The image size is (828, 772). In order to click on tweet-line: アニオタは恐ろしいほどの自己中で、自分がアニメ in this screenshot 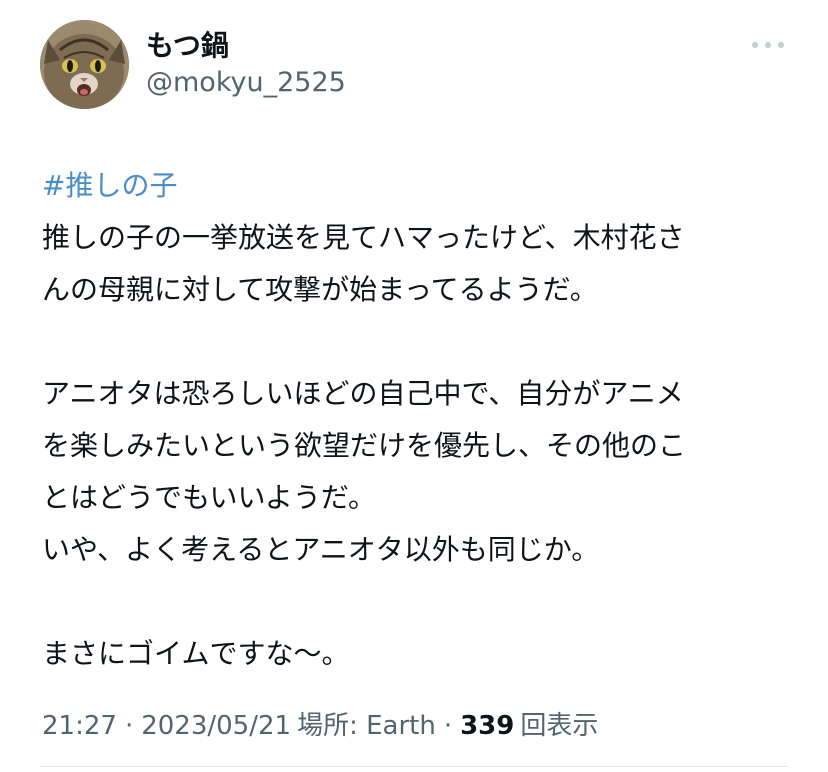, I will do `click(363, 393)`.